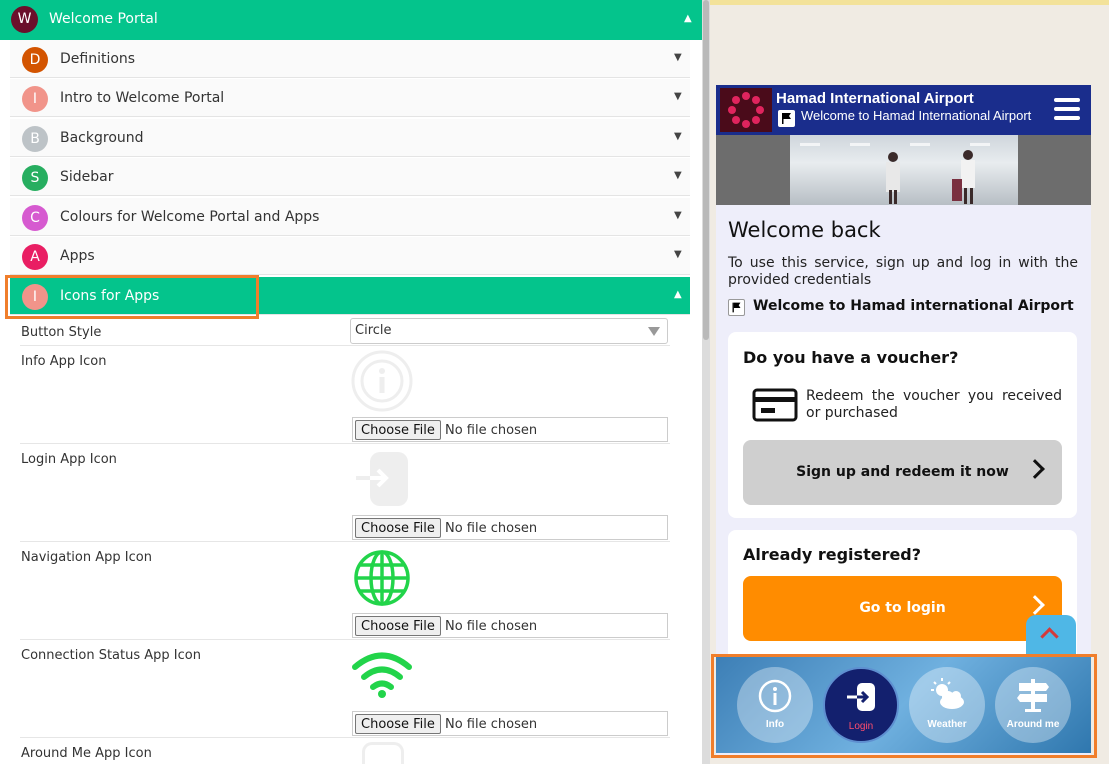 This screenshot has width=1109, height=764. What do you see at coordinates (111, 655) in the screenshot?
I see `field-label: Connection Status App Icon` at bounding box center [111, 655].